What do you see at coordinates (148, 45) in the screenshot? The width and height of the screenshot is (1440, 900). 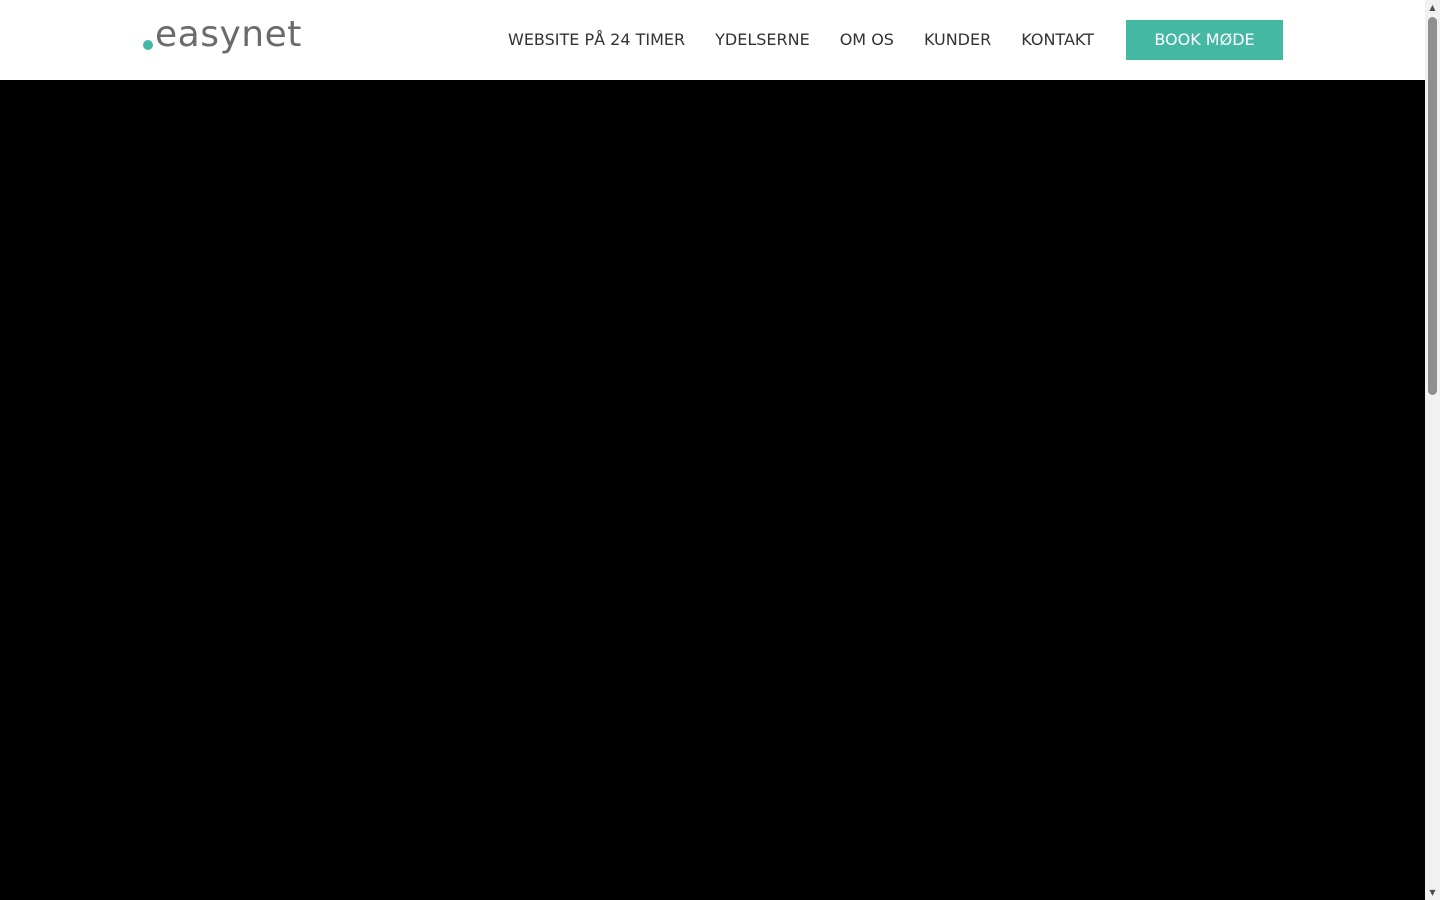 I see `logo-dot-icon` at bounding box center [148, 45].